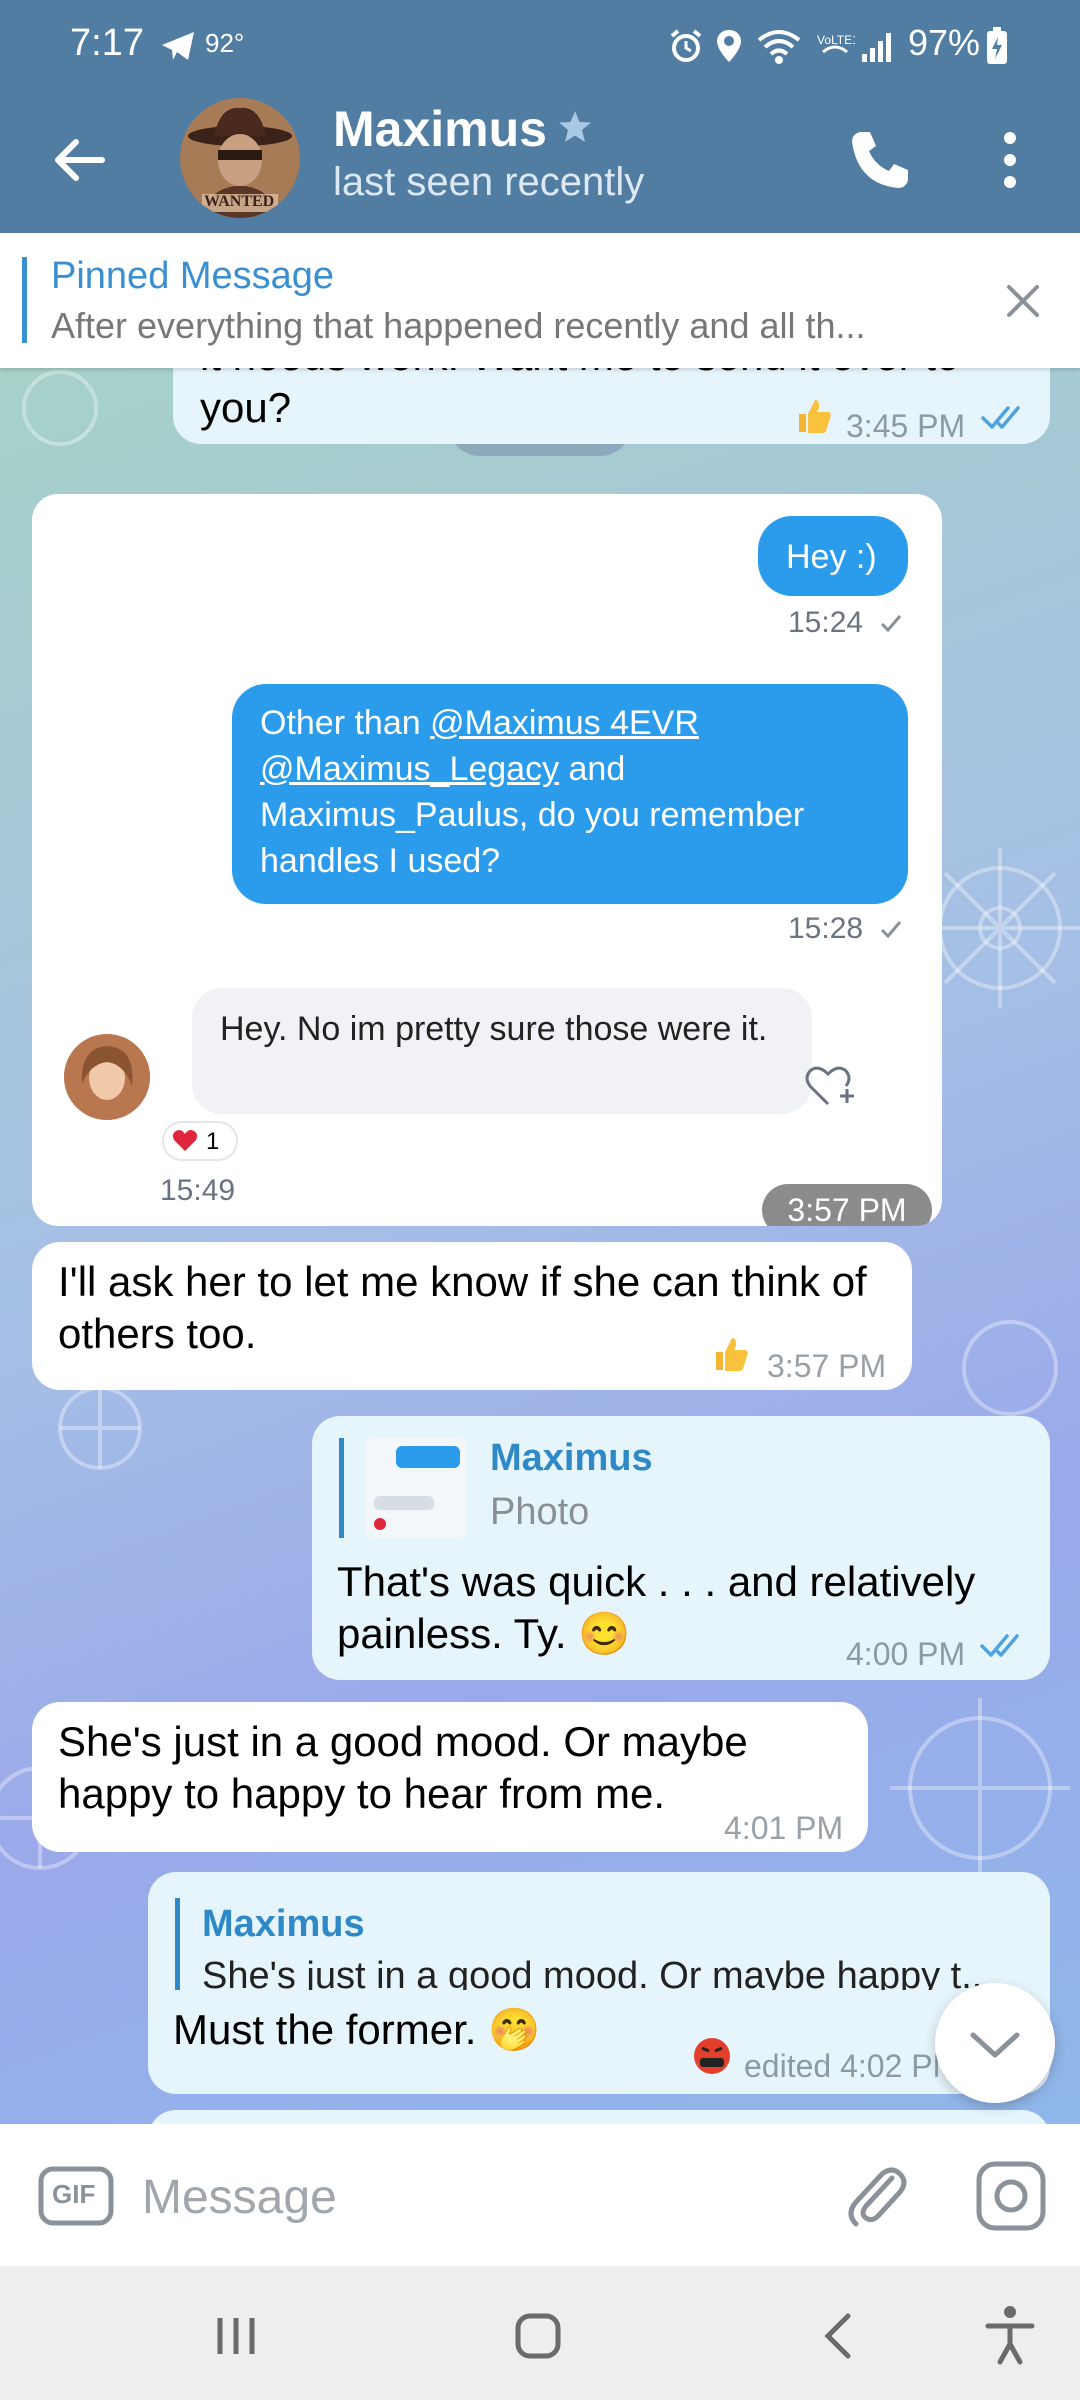  What do you see at coordinates (906, 426) in the screenshot?
I see `message-time: 3:45 PM` at bounding box center [906, 426].